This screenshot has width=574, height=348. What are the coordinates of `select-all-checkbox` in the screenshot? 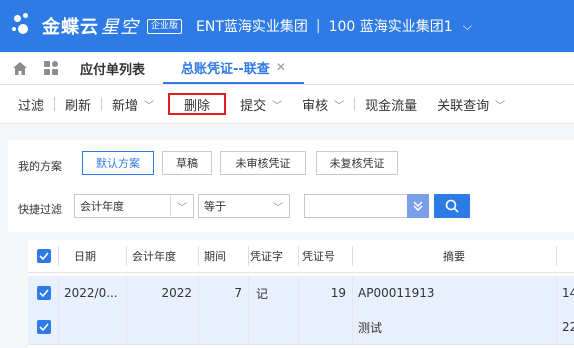 It's located at (44, 256).